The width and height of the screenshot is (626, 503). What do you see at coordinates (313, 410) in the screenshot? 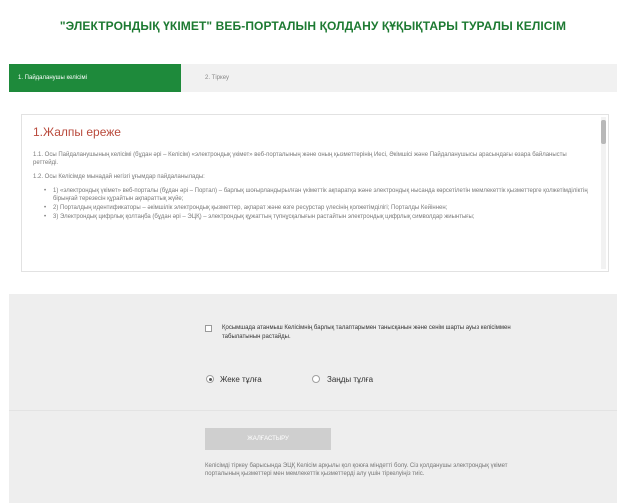
I see `divider` at bounding box center [313, 410].